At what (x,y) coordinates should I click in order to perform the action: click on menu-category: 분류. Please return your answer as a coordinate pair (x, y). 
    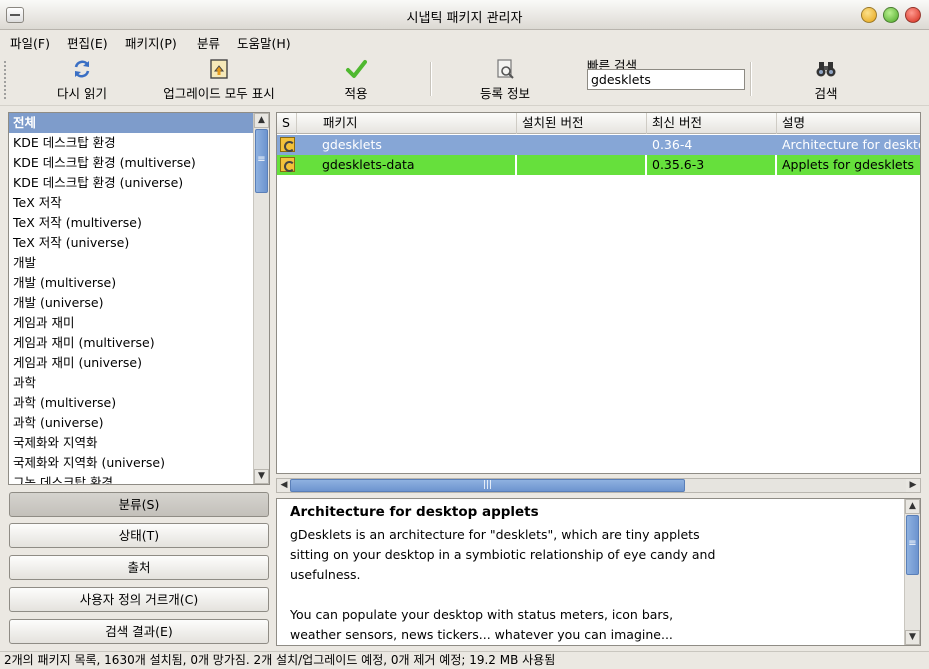
    Looking at the image, I should click on (208, 42).